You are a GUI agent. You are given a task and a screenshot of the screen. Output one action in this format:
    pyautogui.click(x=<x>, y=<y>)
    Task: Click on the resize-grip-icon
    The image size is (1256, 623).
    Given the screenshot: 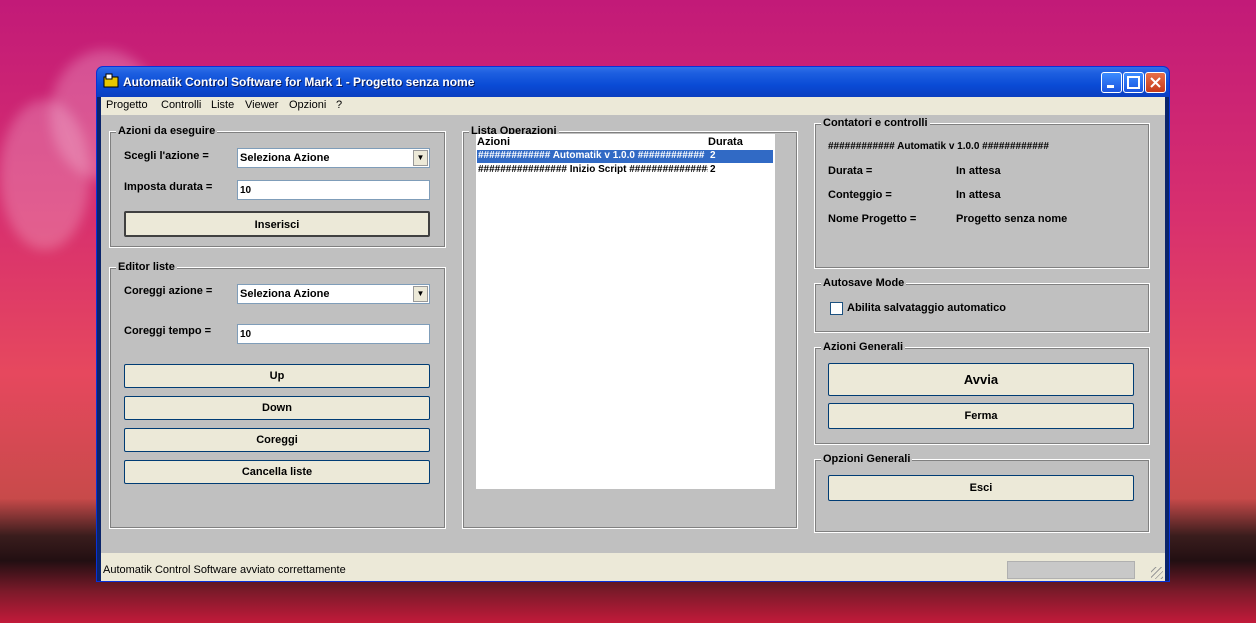 What is the action you would take?
    pyautogui.click(x=1157, y=573)
    